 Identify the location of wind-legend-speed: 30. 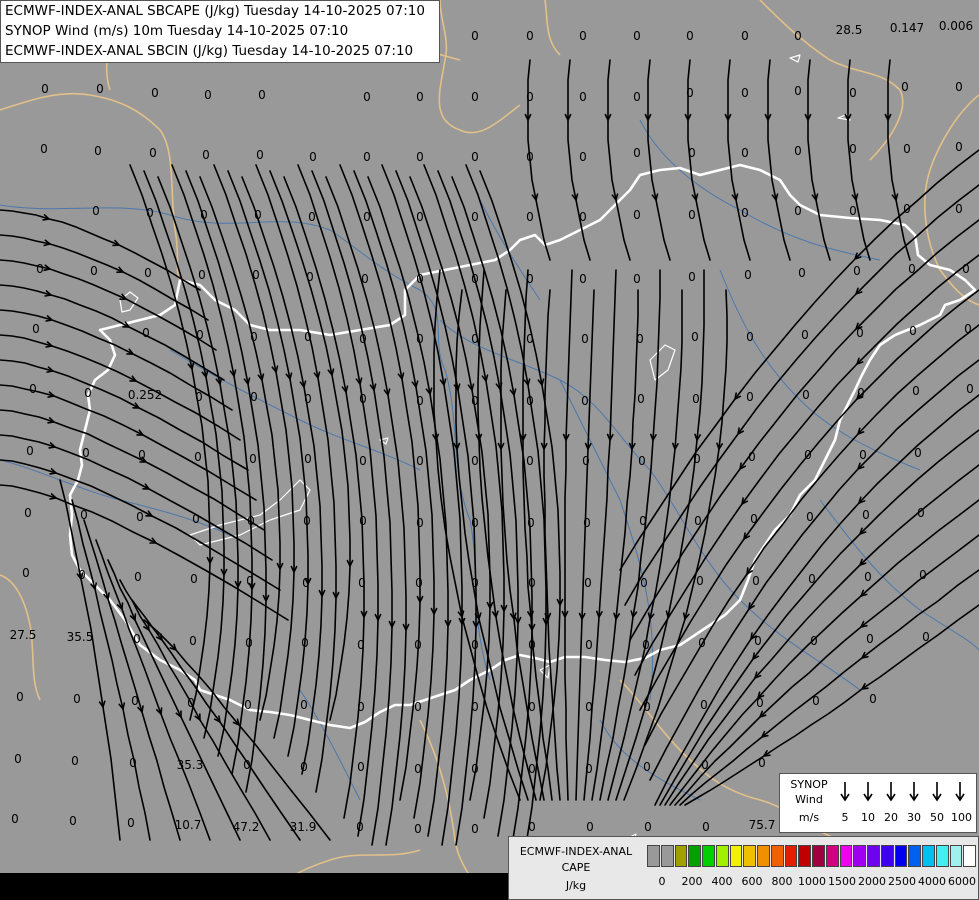
(914, 817).